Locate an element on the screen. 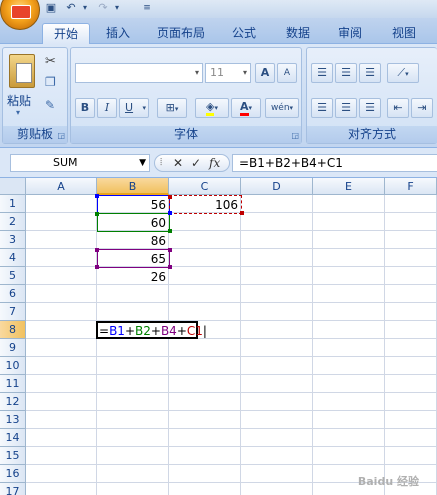 This screenshot has width=437, height=495. save-icon: ▣ is located at coordinates (51, 8).